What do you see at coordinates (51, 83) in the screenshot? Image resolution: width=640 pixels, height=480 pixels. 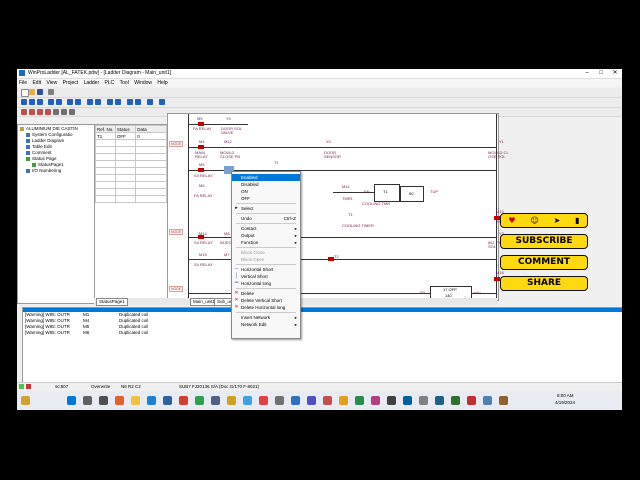 I see `menu-view: View` at bounding box center [51, 83].